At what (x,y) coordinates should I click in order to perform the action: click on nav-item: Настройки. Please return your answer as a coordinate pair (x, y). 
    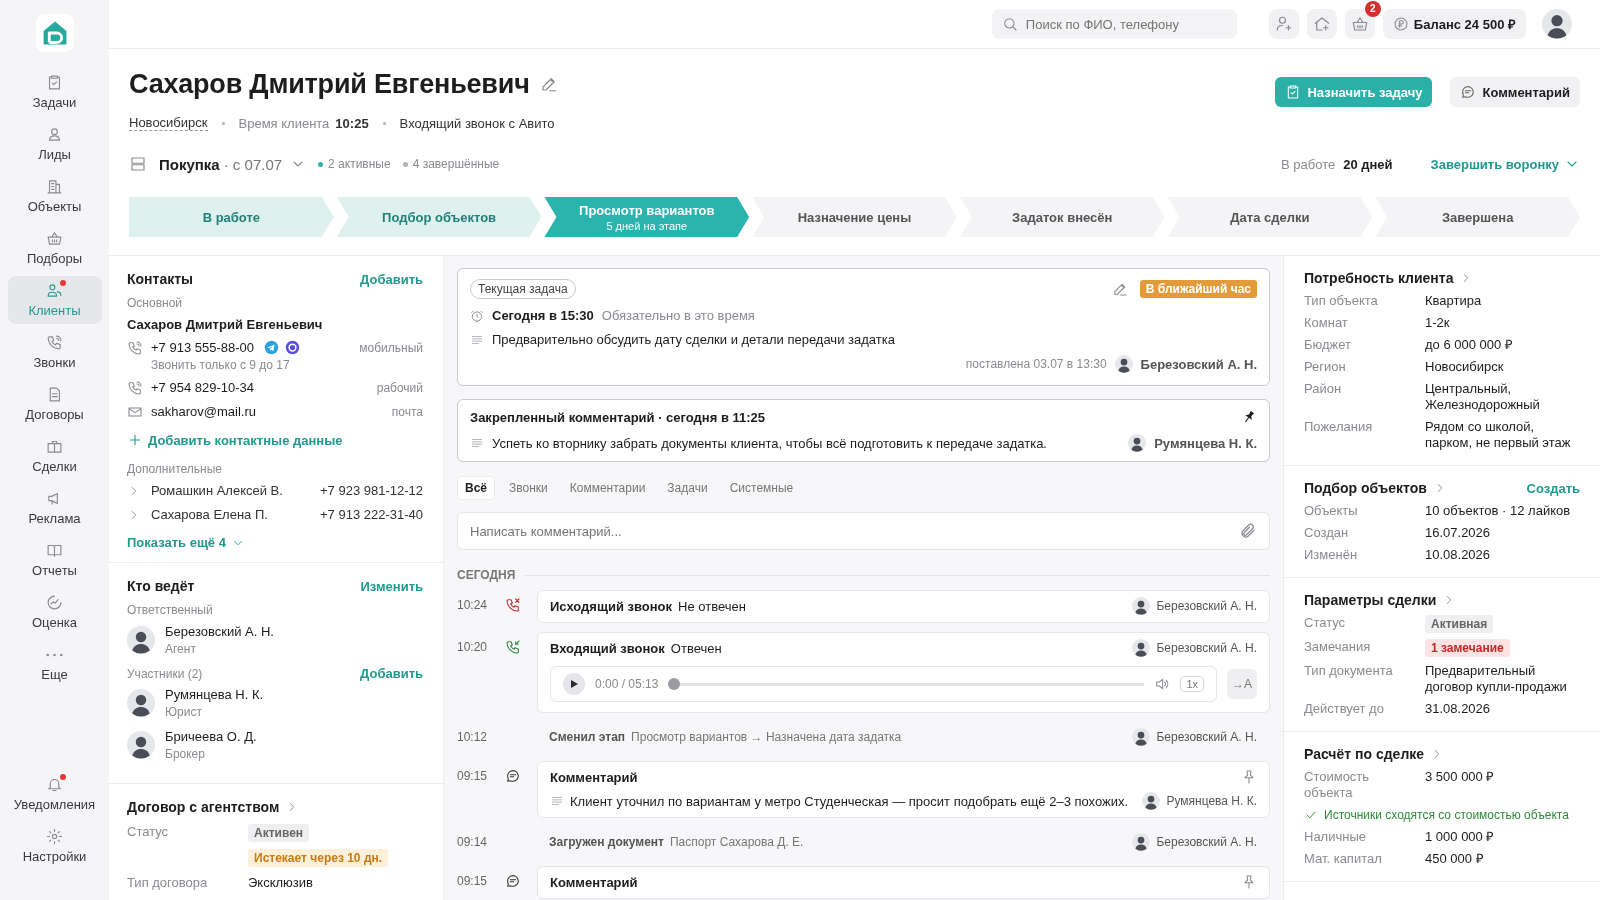
    Looking at the image, I should click on (54, 846).